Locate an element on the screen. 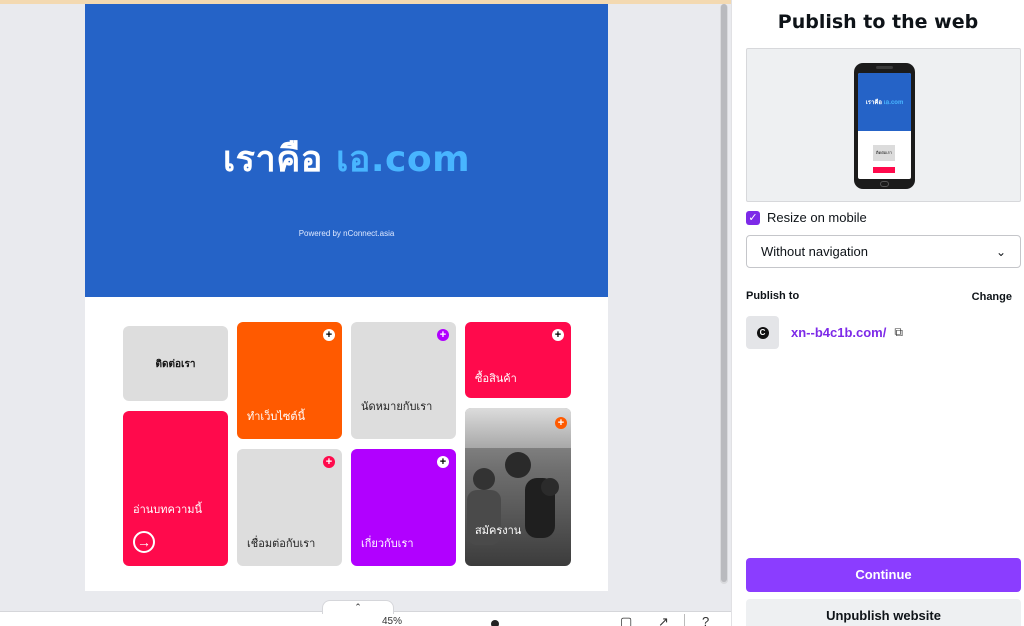  panel-title: Publish to the web is located at coordinates (878, 22).